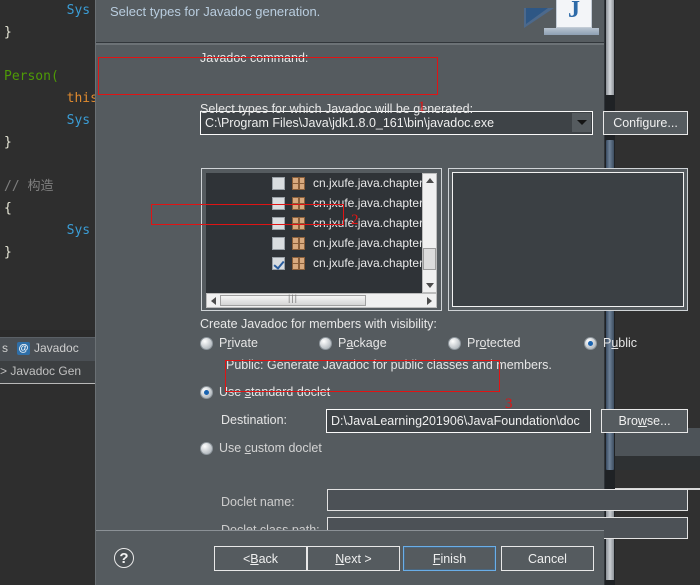 Image resolution: width=700 pixels, height=585 pixels. I want to click on annotation-number-2: 2, so click(355, 220).